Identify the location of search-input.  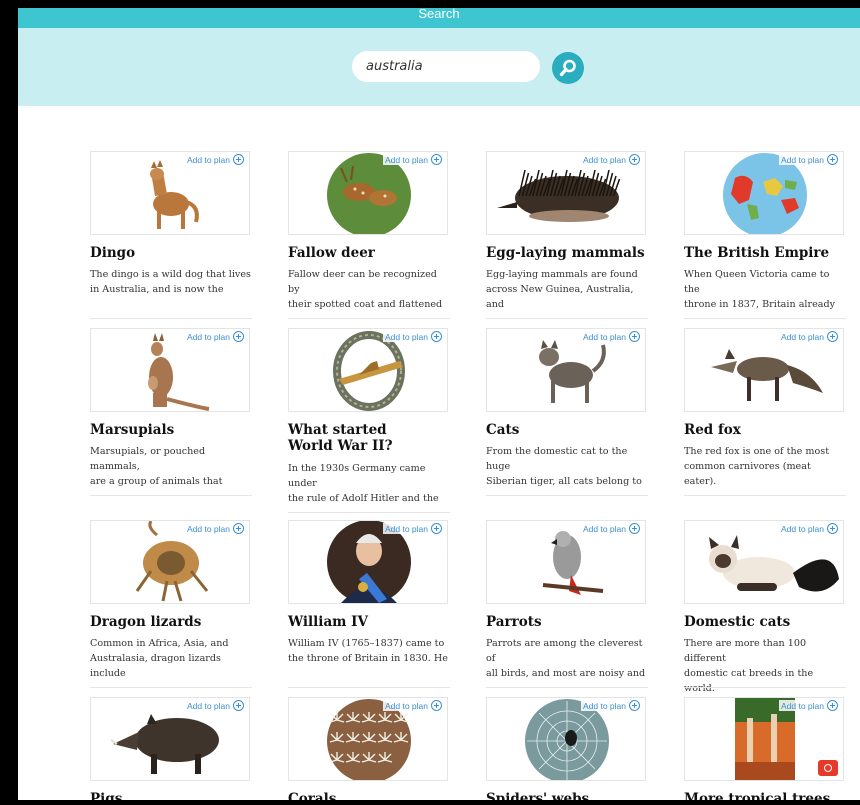
(446, 66).